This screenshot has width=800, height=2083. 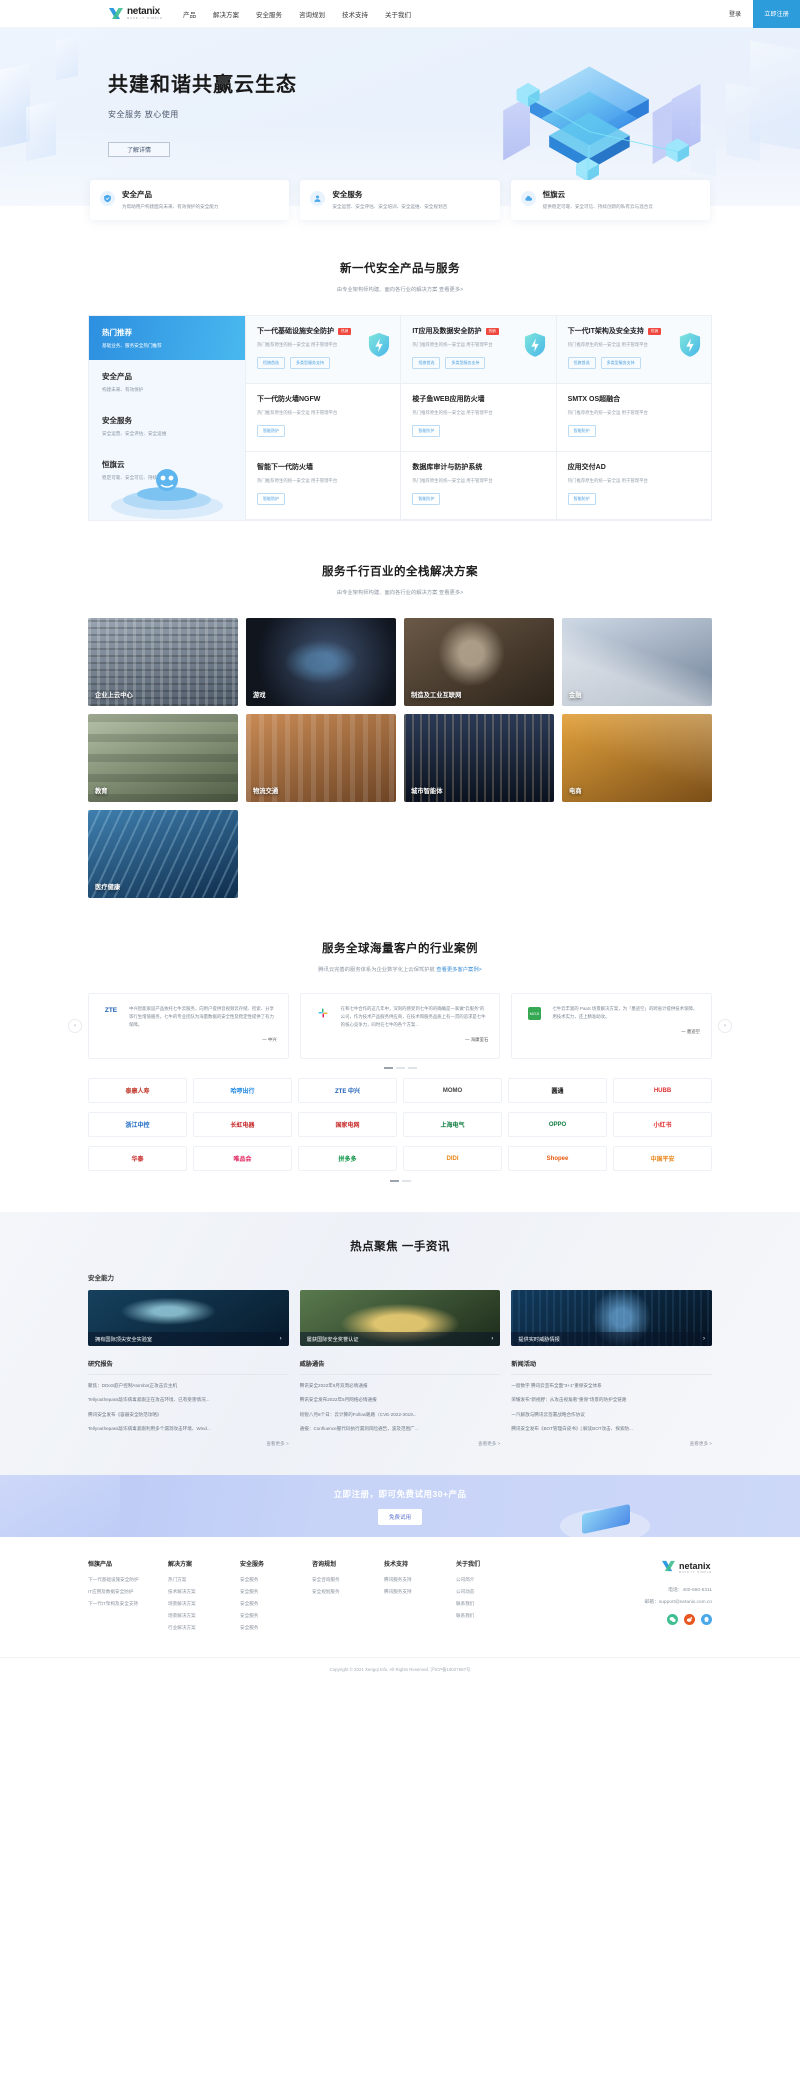 What do you see at coordinates (204, 1628) in the screenshot?
I see `footer-link: 行业解决方案` at bounding box center [204, 1628].